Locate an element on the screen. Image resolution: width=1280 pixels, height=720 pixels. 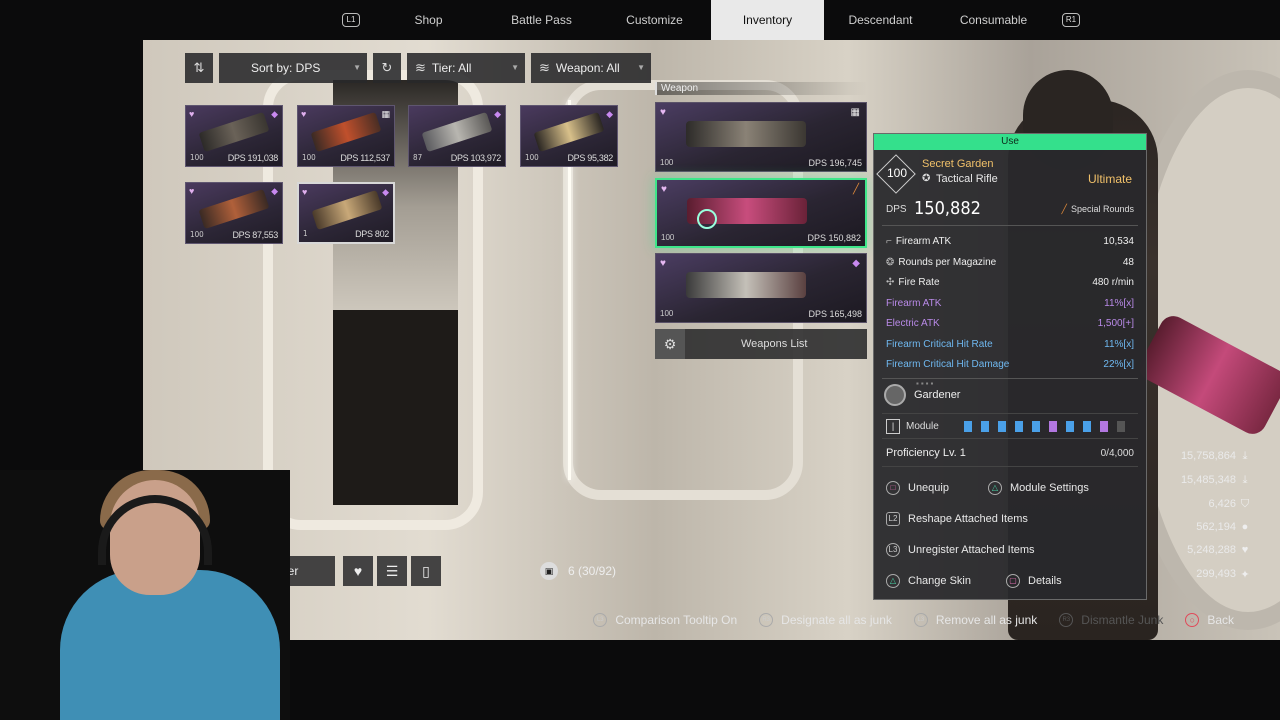
back-hint: ○ Back is located at coordinates (1209, 620).